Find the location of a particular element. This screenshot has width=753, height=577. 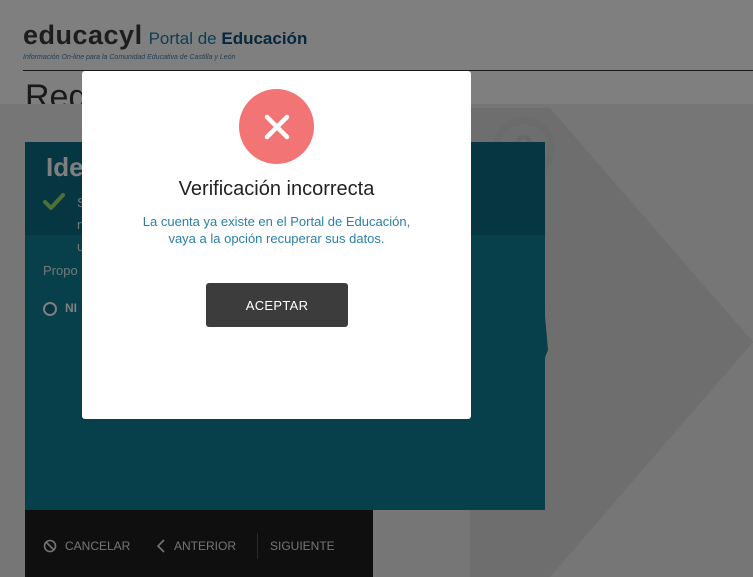

close-icon is located at coordinates (276, 126).